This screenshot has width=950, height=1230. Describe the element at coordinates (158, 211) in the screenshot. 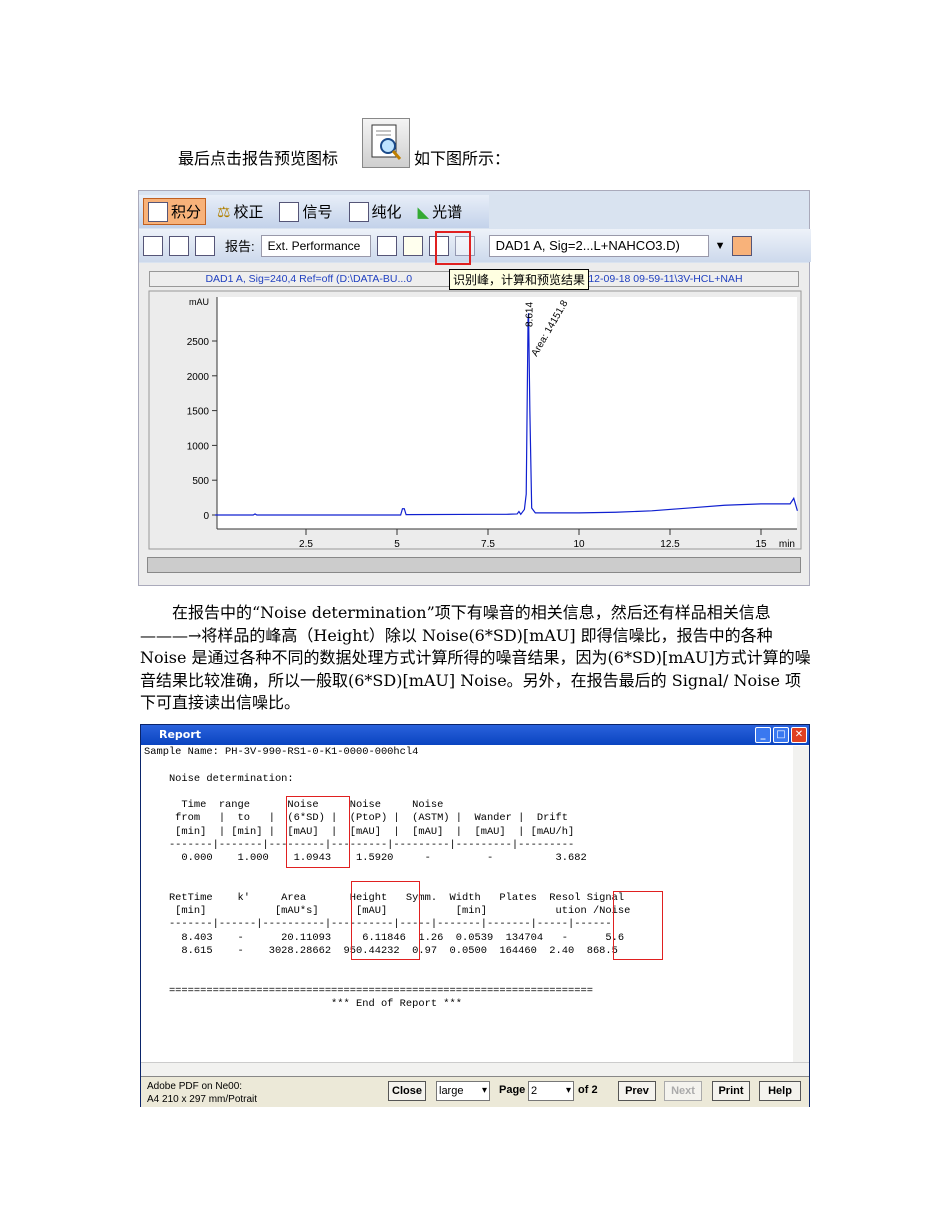

I see `integration-icon` at that location.